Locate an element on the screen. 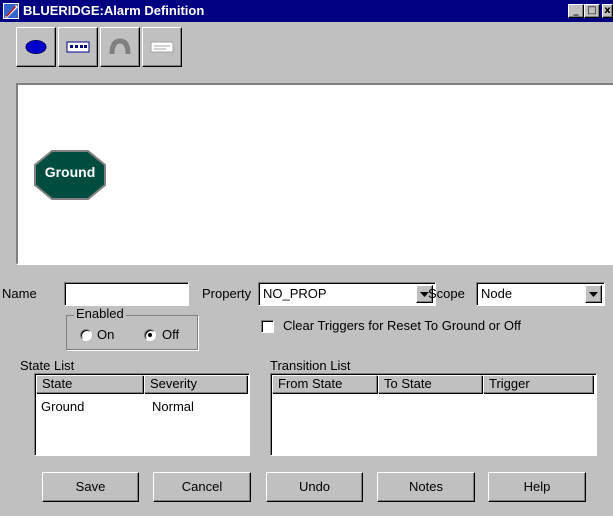 This screenshot has width=613, height=516. undo-button: Undo is located at coordinates (314, 487).